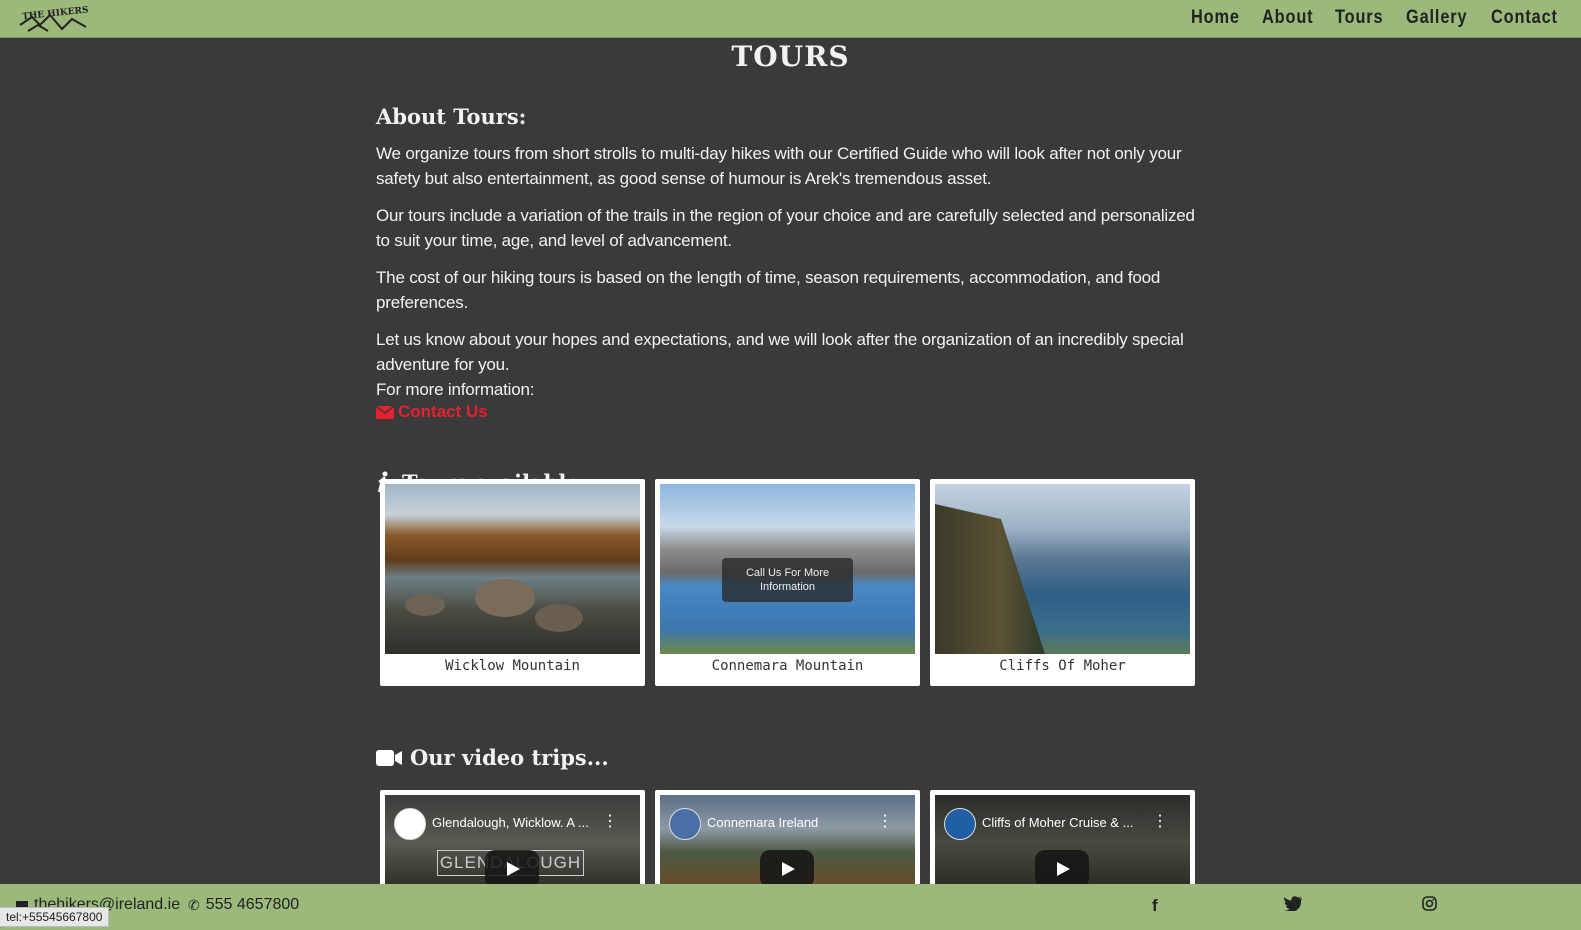 The width and height of the screenshot is (1581, 930). I want to click on contact-us-link: Contact Us, so click(432, 412).